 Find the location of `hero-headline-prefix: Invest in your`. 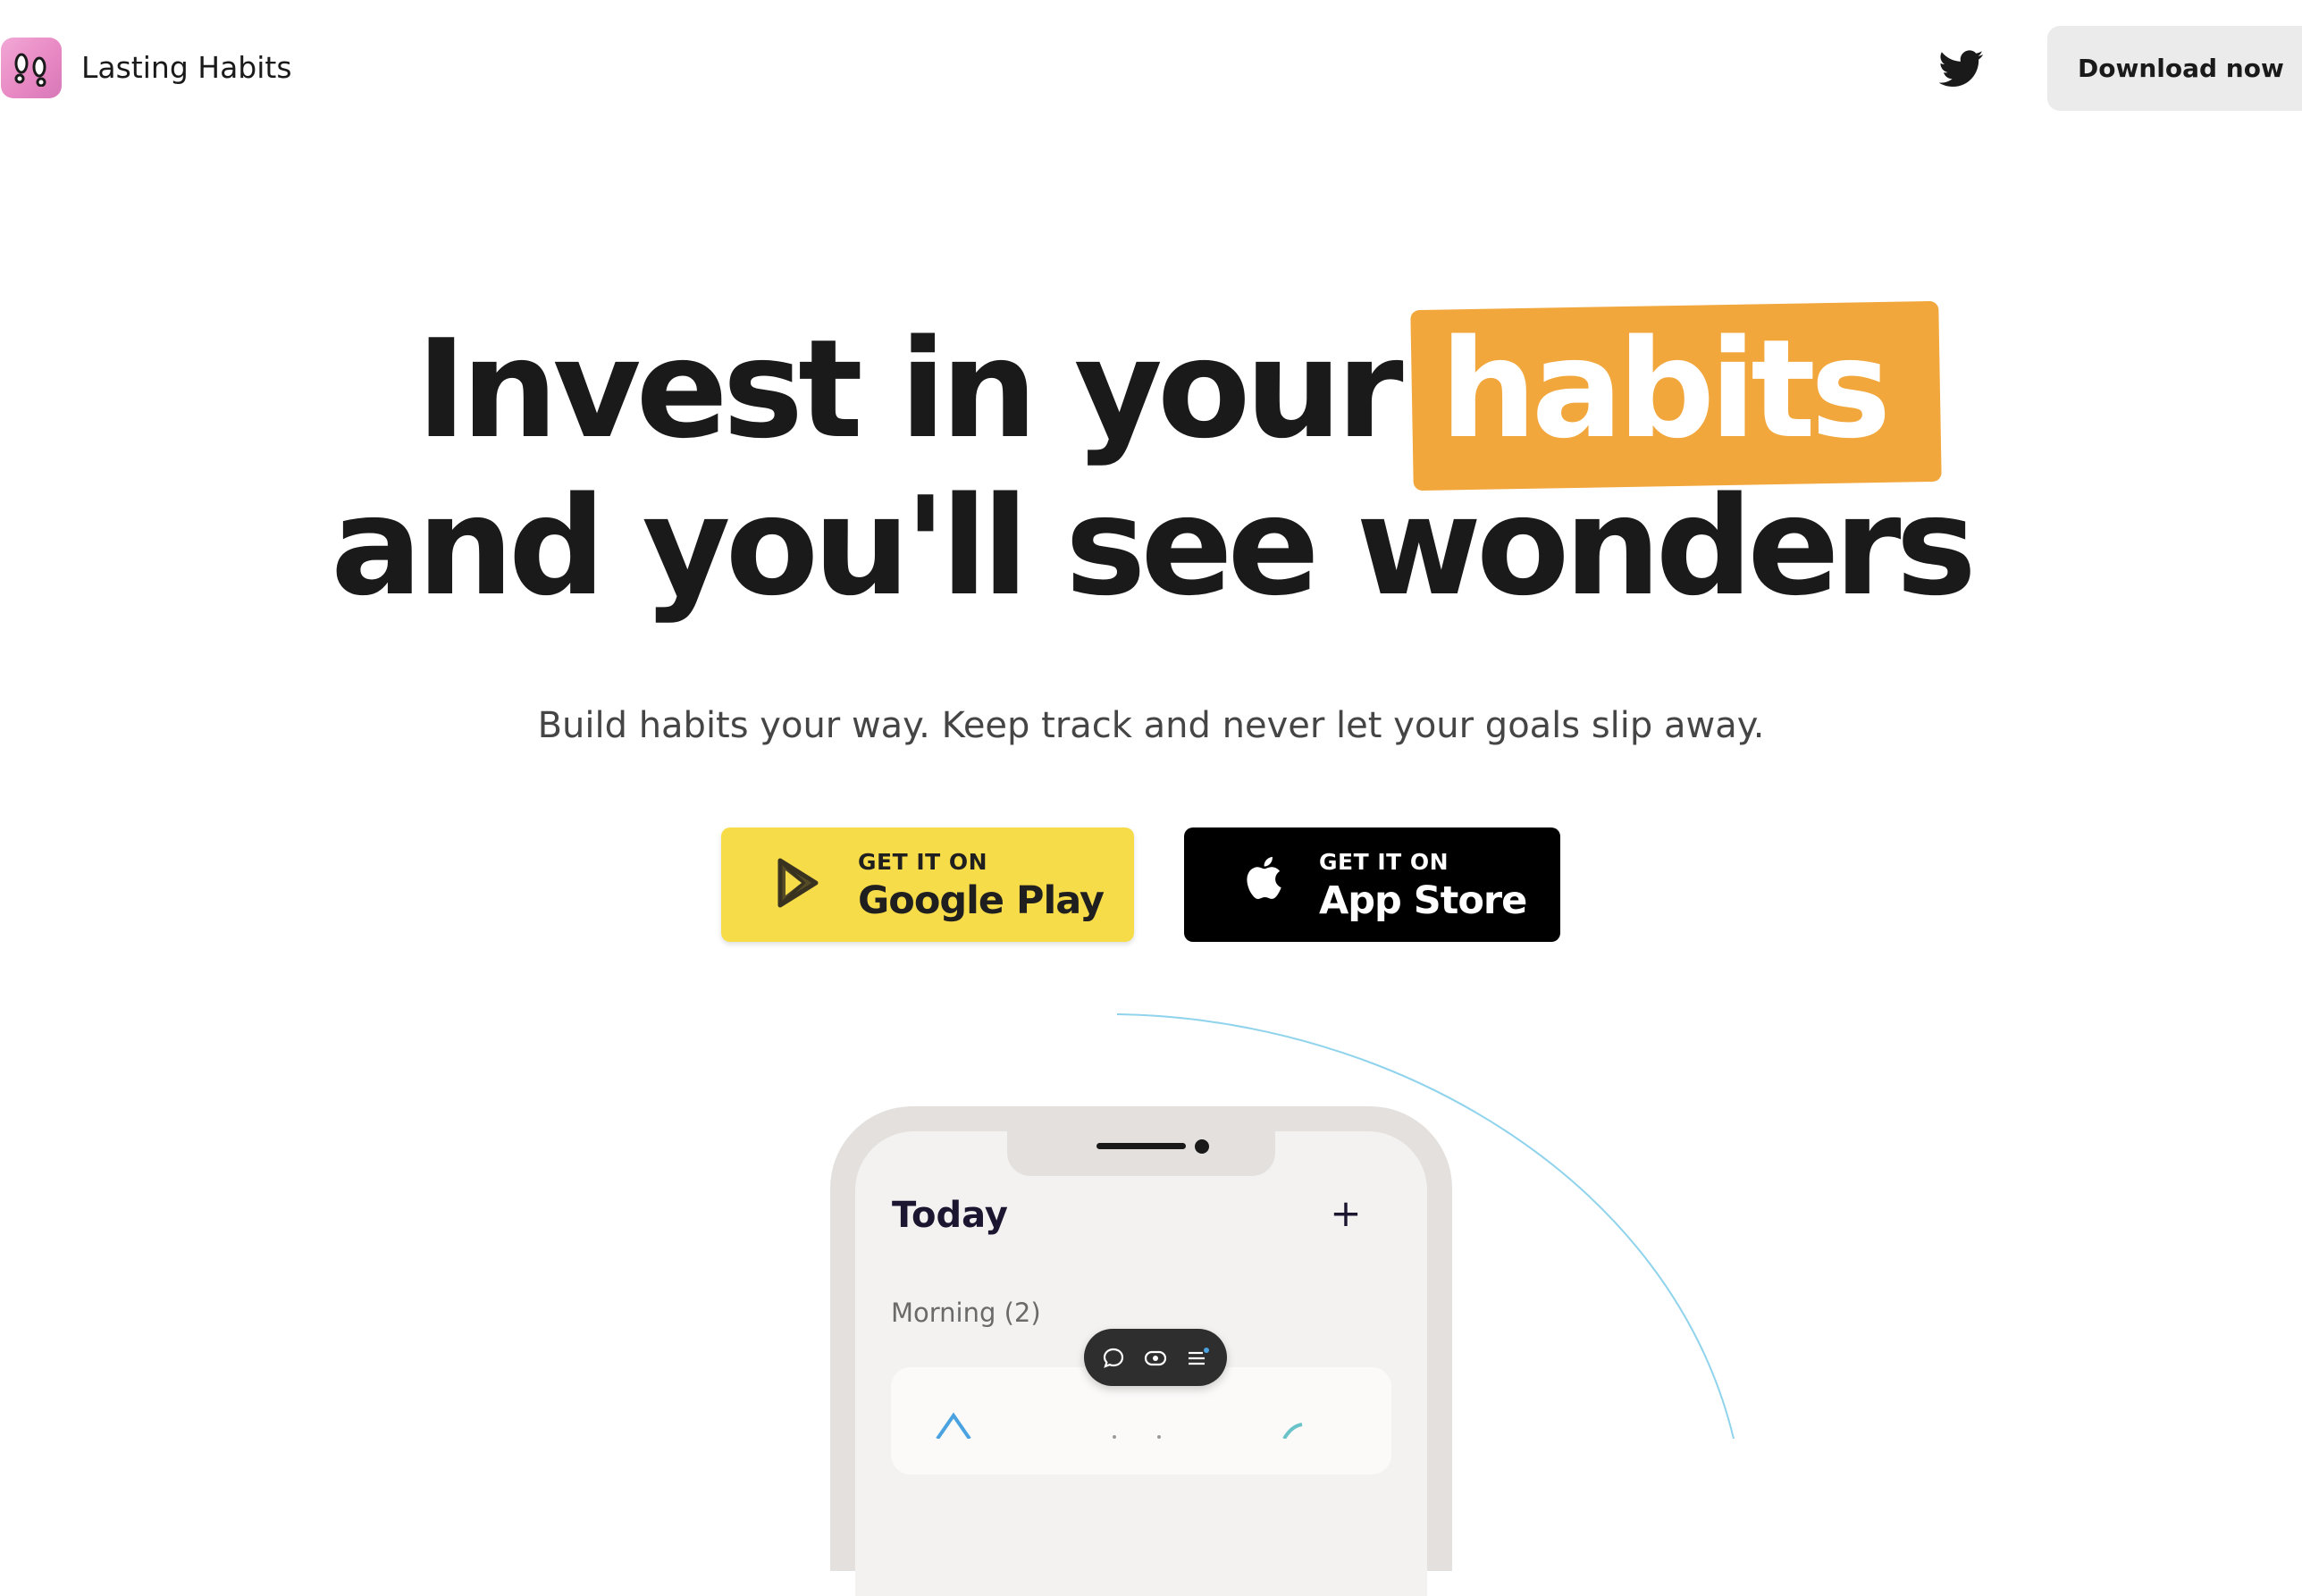

hero-headline-prefix: Invest in your is located at coordinates (910, 389).